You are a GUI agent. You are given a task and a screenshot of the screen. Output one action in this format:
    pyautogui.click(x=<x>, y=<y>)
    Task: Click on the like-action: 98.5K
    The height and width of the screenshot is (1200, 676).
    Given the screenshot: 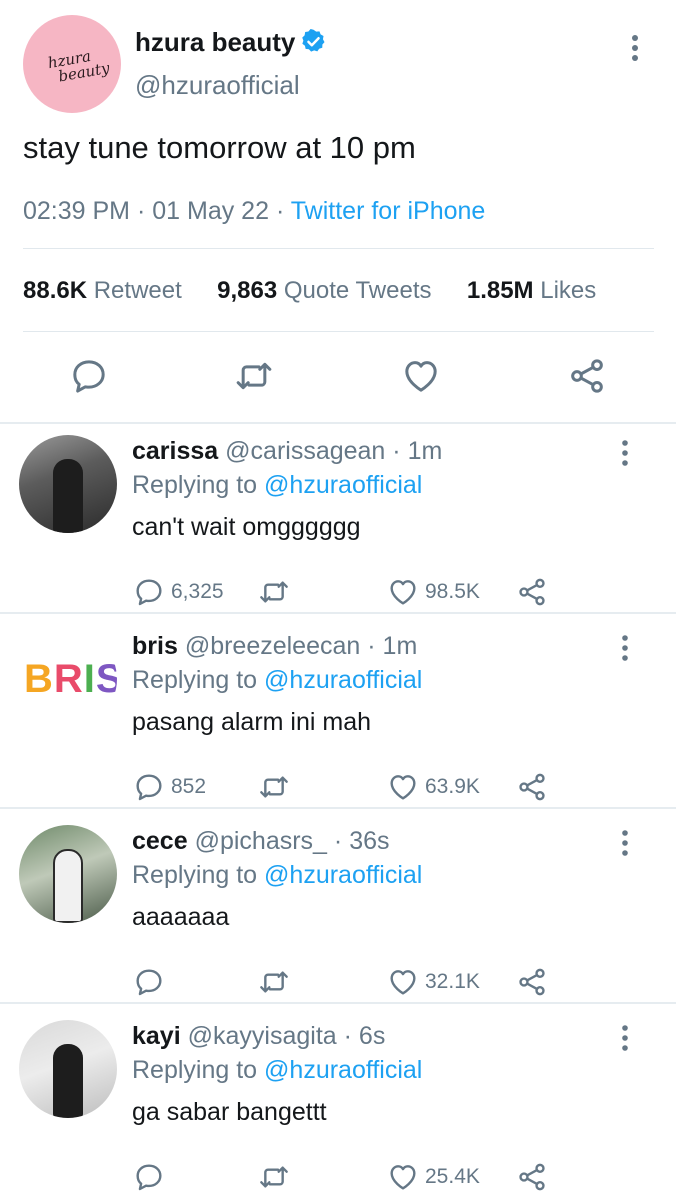 What is the action you would take?
    pyautogui.click(x=433, y=592)
    